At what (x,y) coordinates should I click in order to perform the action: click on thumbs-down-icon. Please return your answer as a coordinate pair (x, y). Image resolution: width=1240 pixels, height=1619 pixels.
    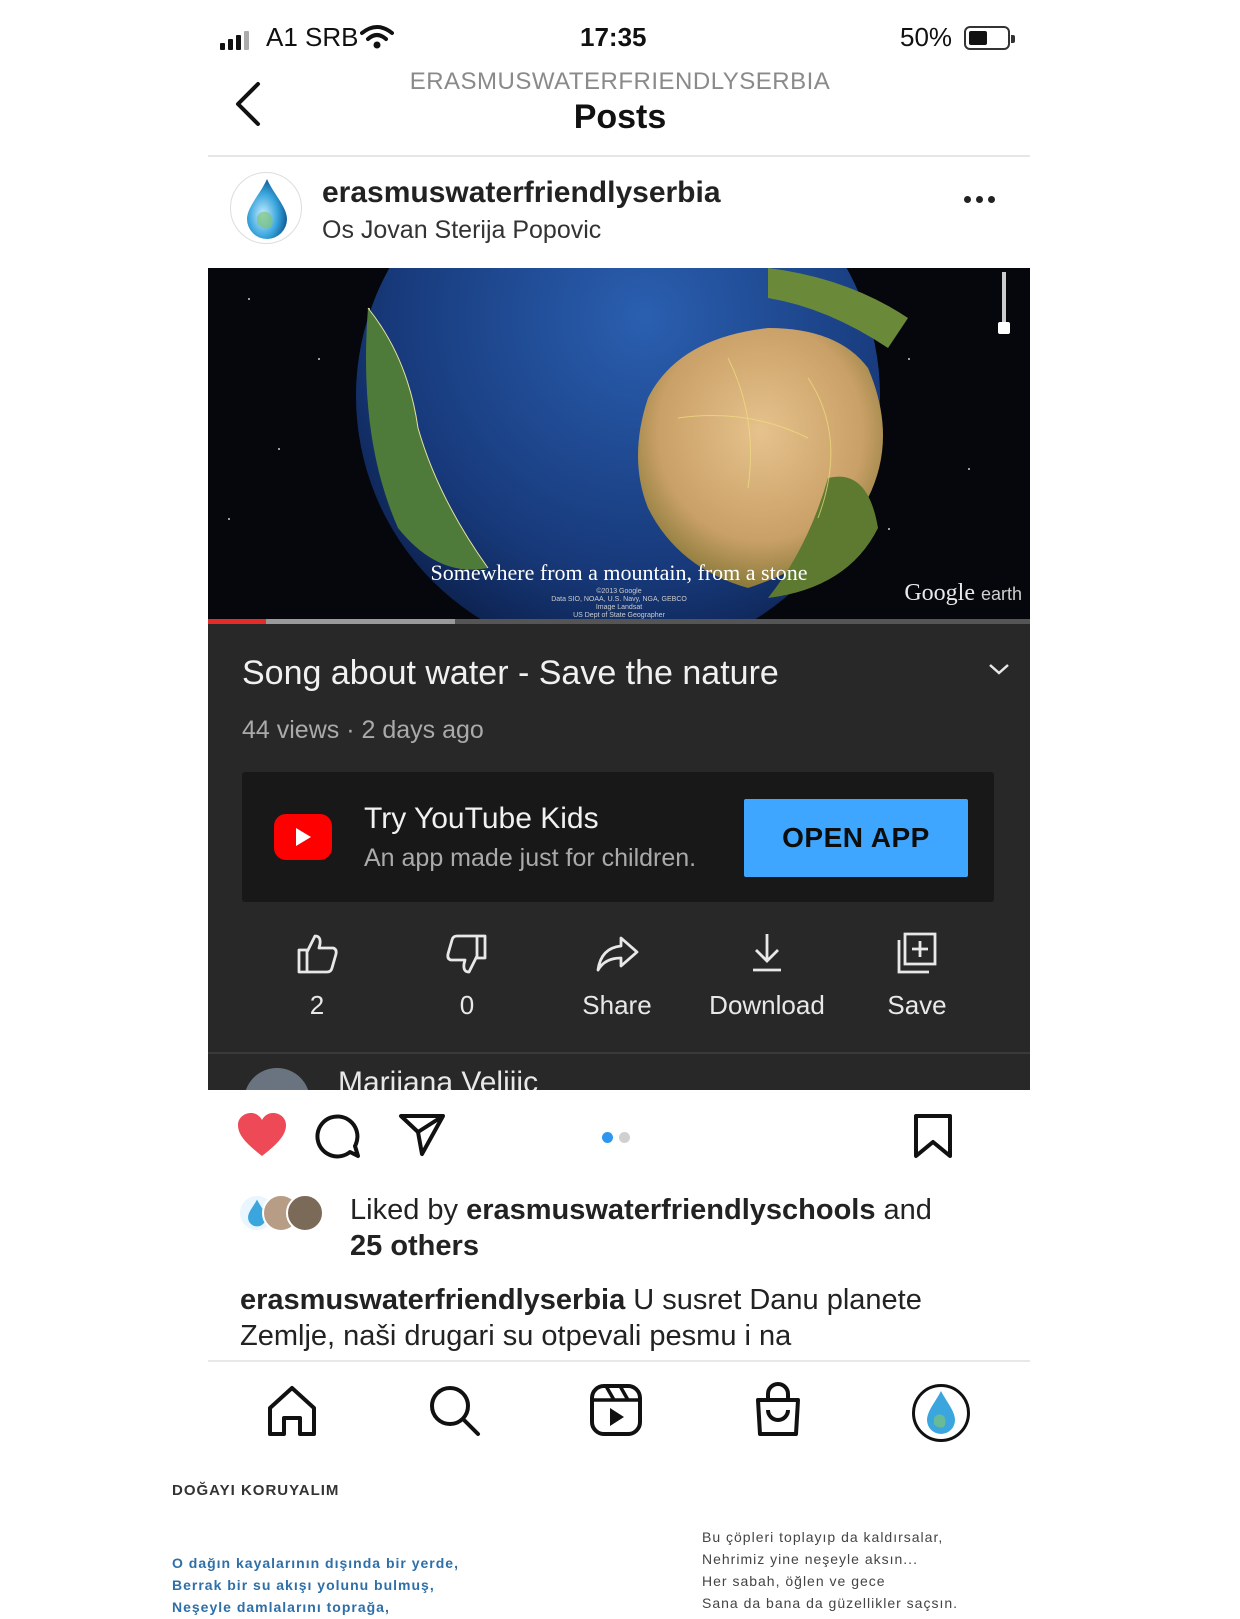
    Looking at the image, I should click on (466, 954).